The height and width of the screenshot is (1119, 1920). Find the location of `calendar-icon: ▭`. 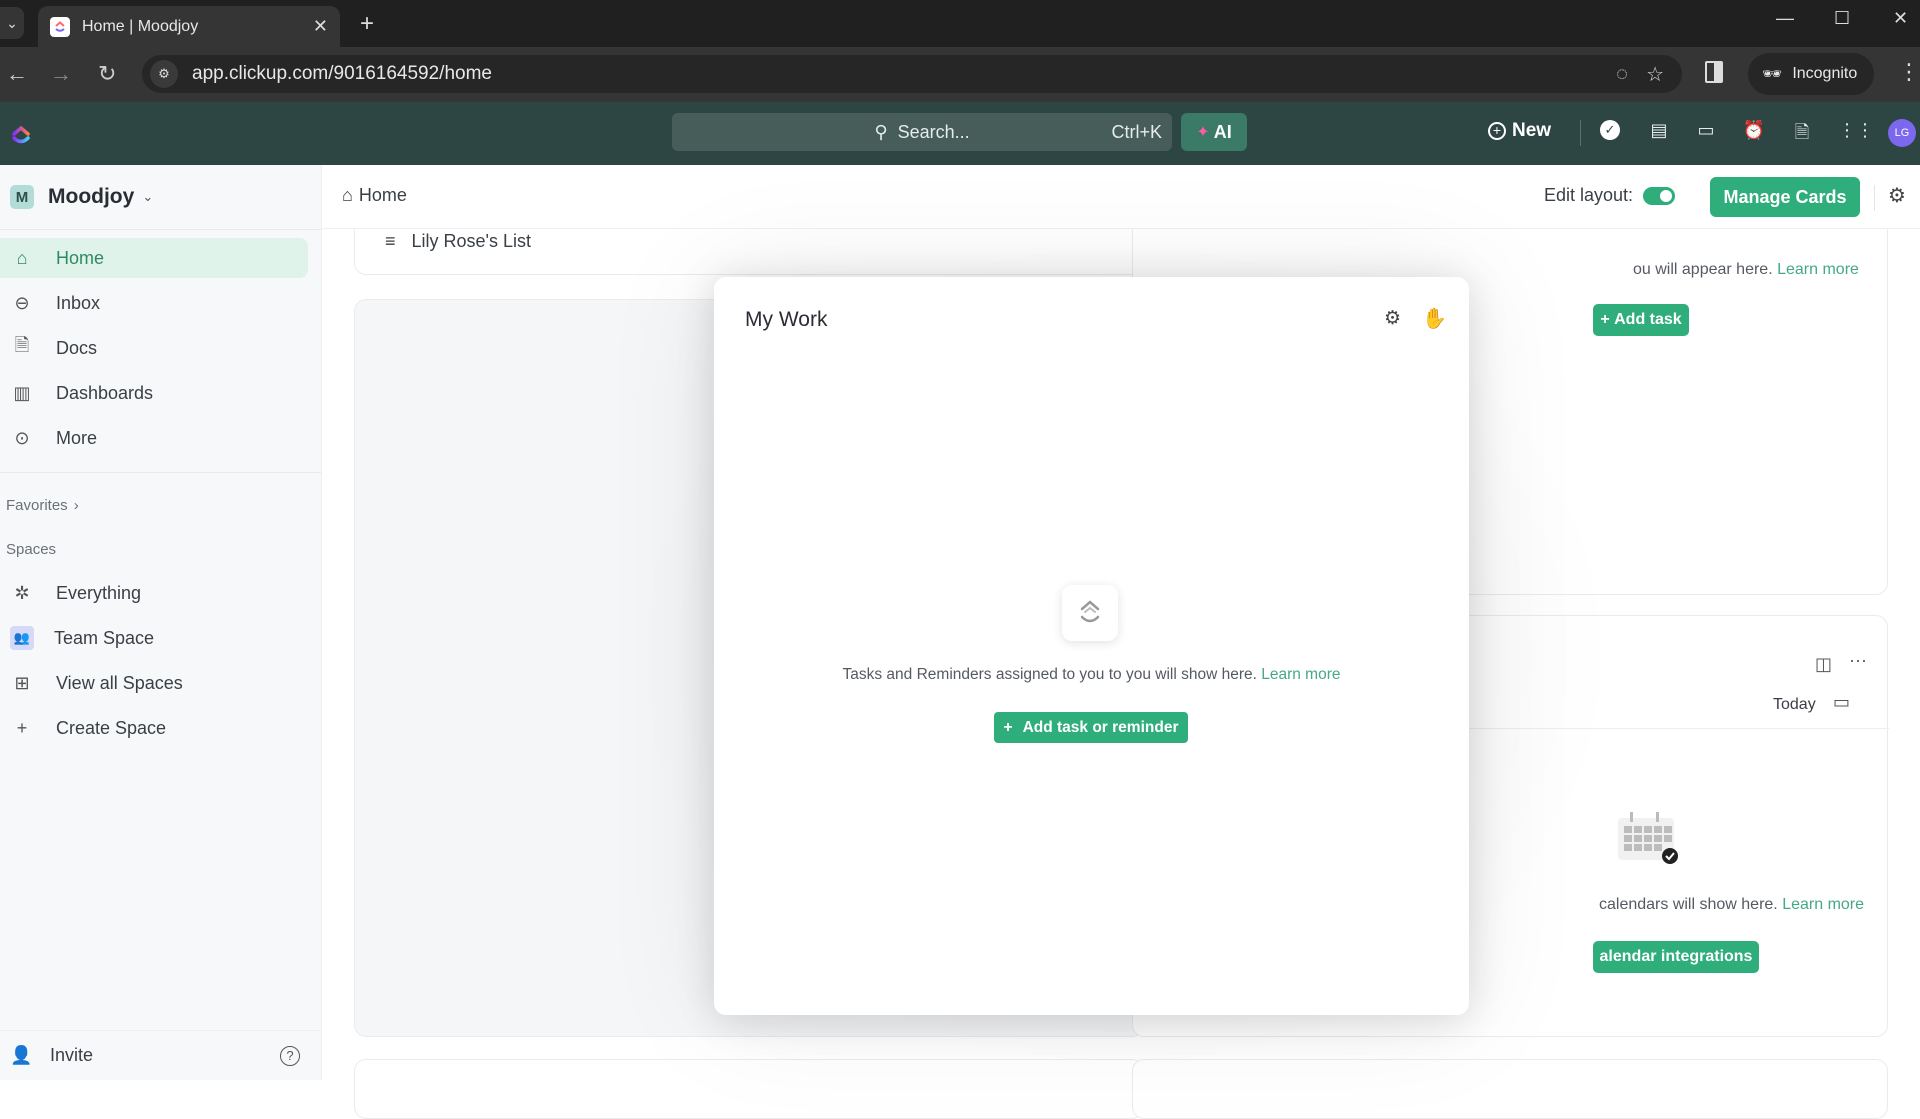

calendar-icon: ▭ is located at coordinates (1841, 702).